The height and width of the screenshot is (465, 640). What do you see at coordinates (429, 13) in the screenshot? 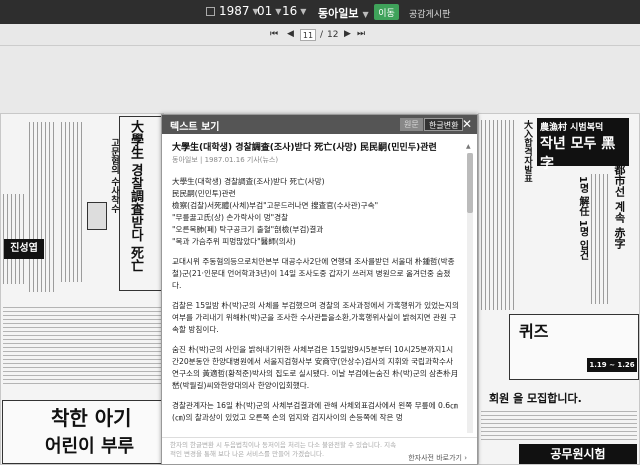
I see `board-link: 공감게시판` at bounding box center [429, 13].